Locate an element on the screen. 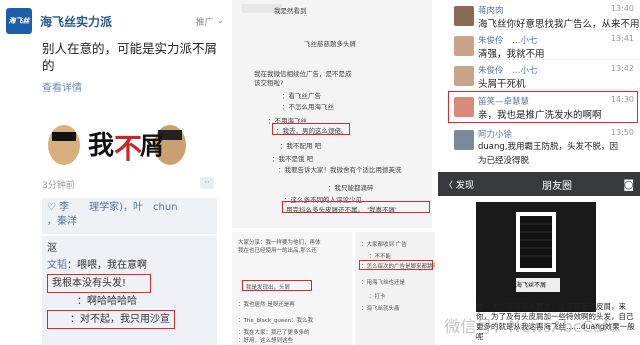 This screenshot has height=345, width=640. comment-text: duang,我用霸王防脱，头发不脱，因 is located at coordinates (548, 147).